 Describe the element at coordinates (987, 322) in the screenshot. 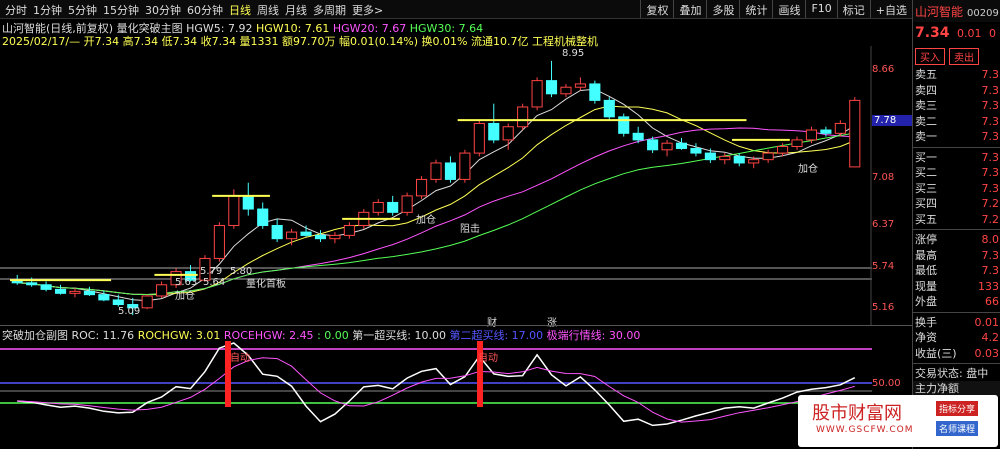

I see `quote-value: 0.01` at that location.